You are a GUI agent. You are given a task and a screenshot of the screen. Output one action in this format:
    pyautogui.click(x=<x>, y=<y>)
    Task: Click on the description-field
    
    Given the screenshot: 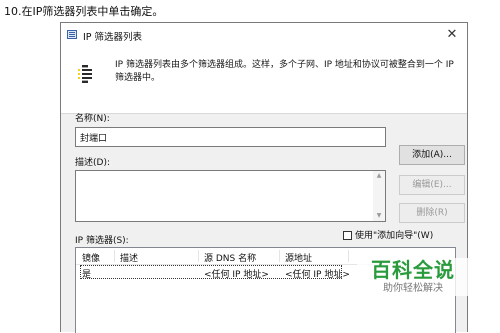 What is the action you would take?
    pyautogui.click(x=230, y=196)
    